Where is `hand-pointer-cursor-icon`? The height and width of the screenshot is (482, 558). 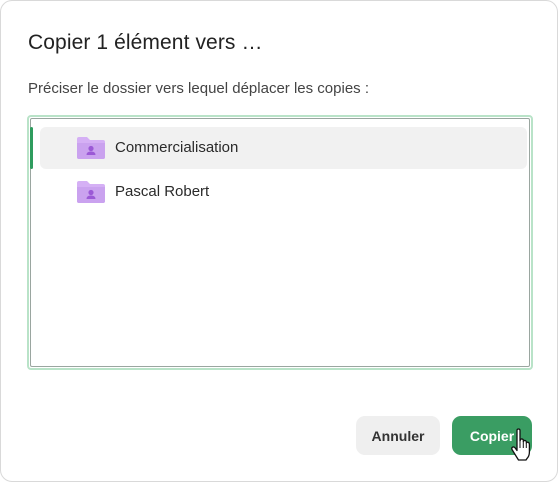
hand-pointer-cursor-icon is located at coordinates (521, 444).